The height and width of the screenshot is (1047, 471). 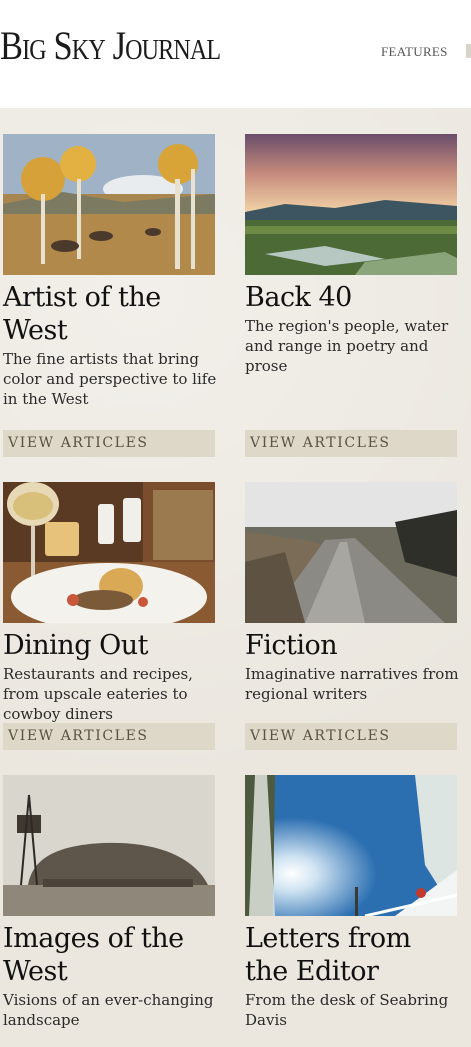 What do you see at coordinates (351, 552) in the screenshot?
I see `fiction-image` at bounding box center [351, 552].